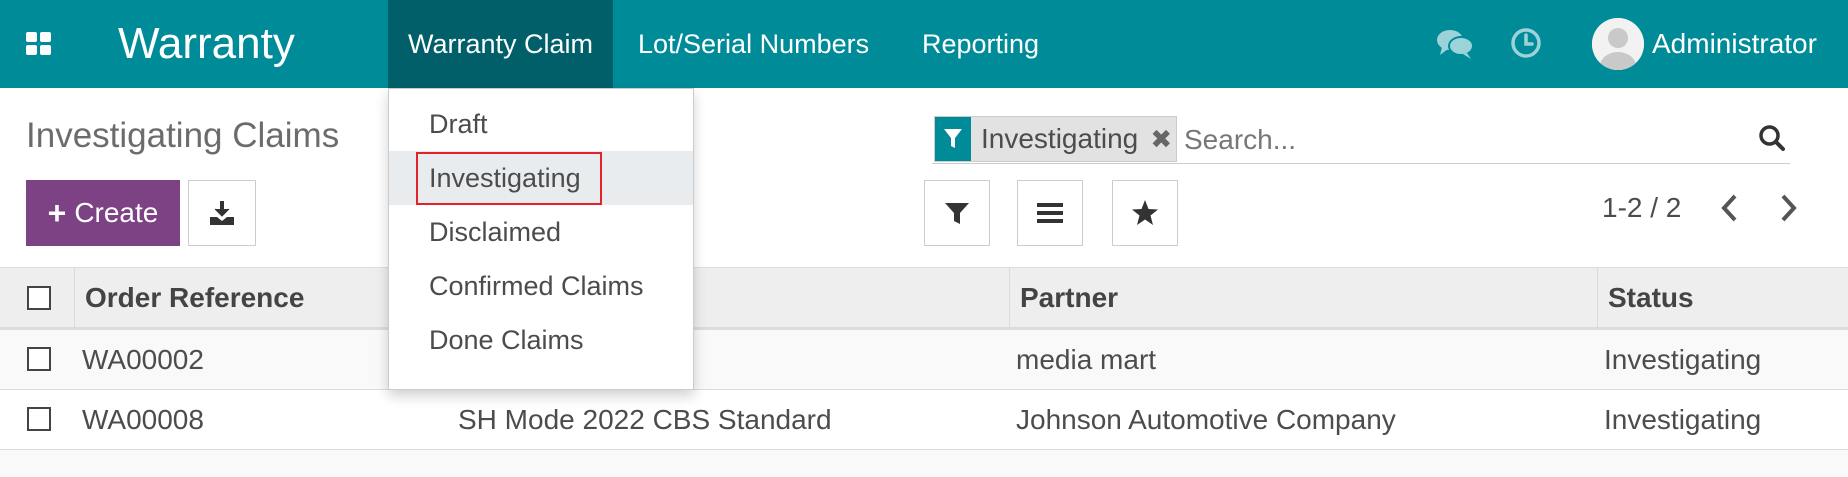 The width and height of the screenshot is (1848, 477). What do you see at coordinates (924, 299) in the screenshot?
I see `table-header: Order Reference Partner Status` at bounding box center [924, 299].